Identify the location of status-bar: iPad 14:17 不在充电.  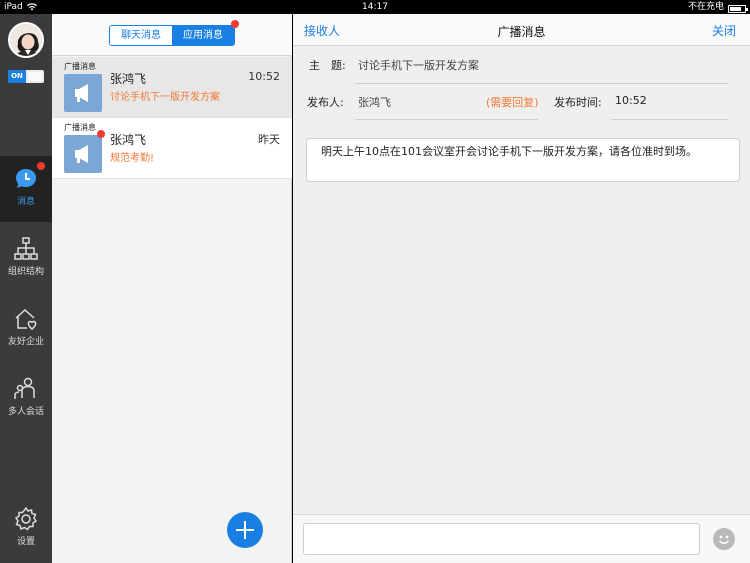
(375, 7).